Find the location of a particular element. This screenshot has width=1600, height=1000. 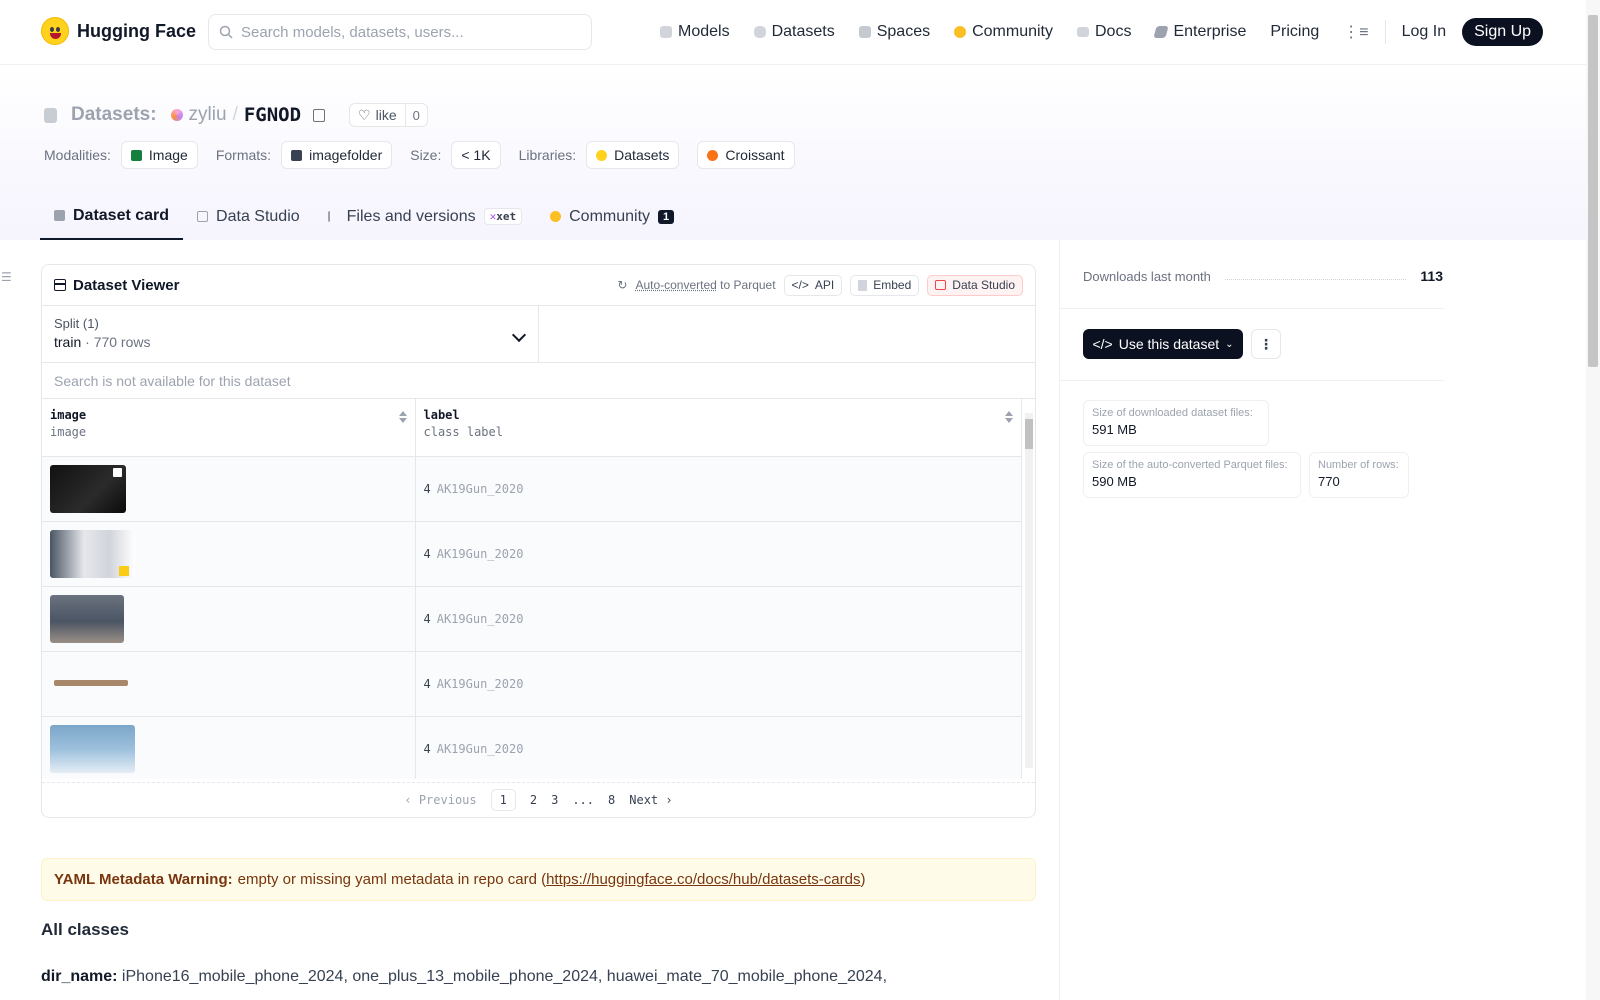

tag-format-imagefolder: imagefolder is located at coordinates (337, 155).